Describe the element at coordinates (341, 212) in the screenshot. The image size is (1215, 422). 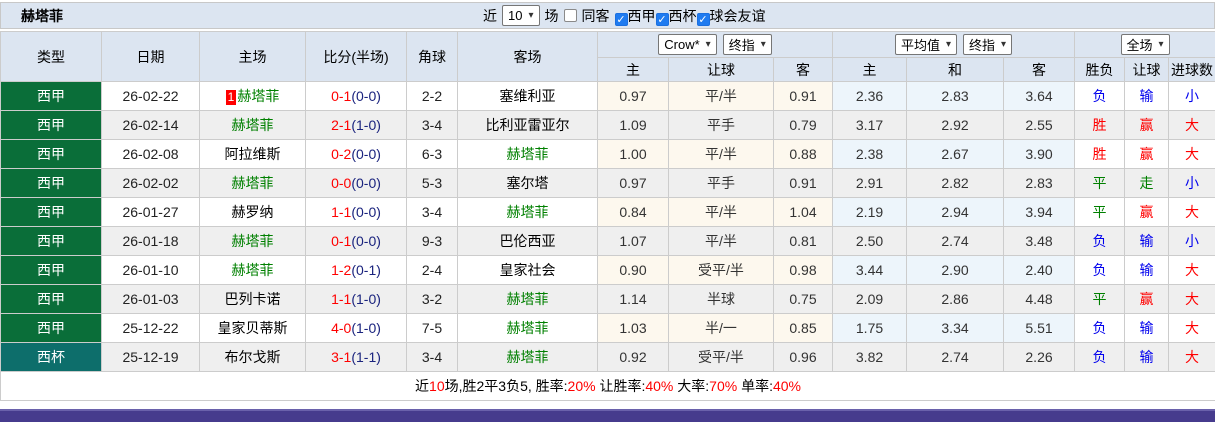
I see `fulltime-score: 1-1` at that location.